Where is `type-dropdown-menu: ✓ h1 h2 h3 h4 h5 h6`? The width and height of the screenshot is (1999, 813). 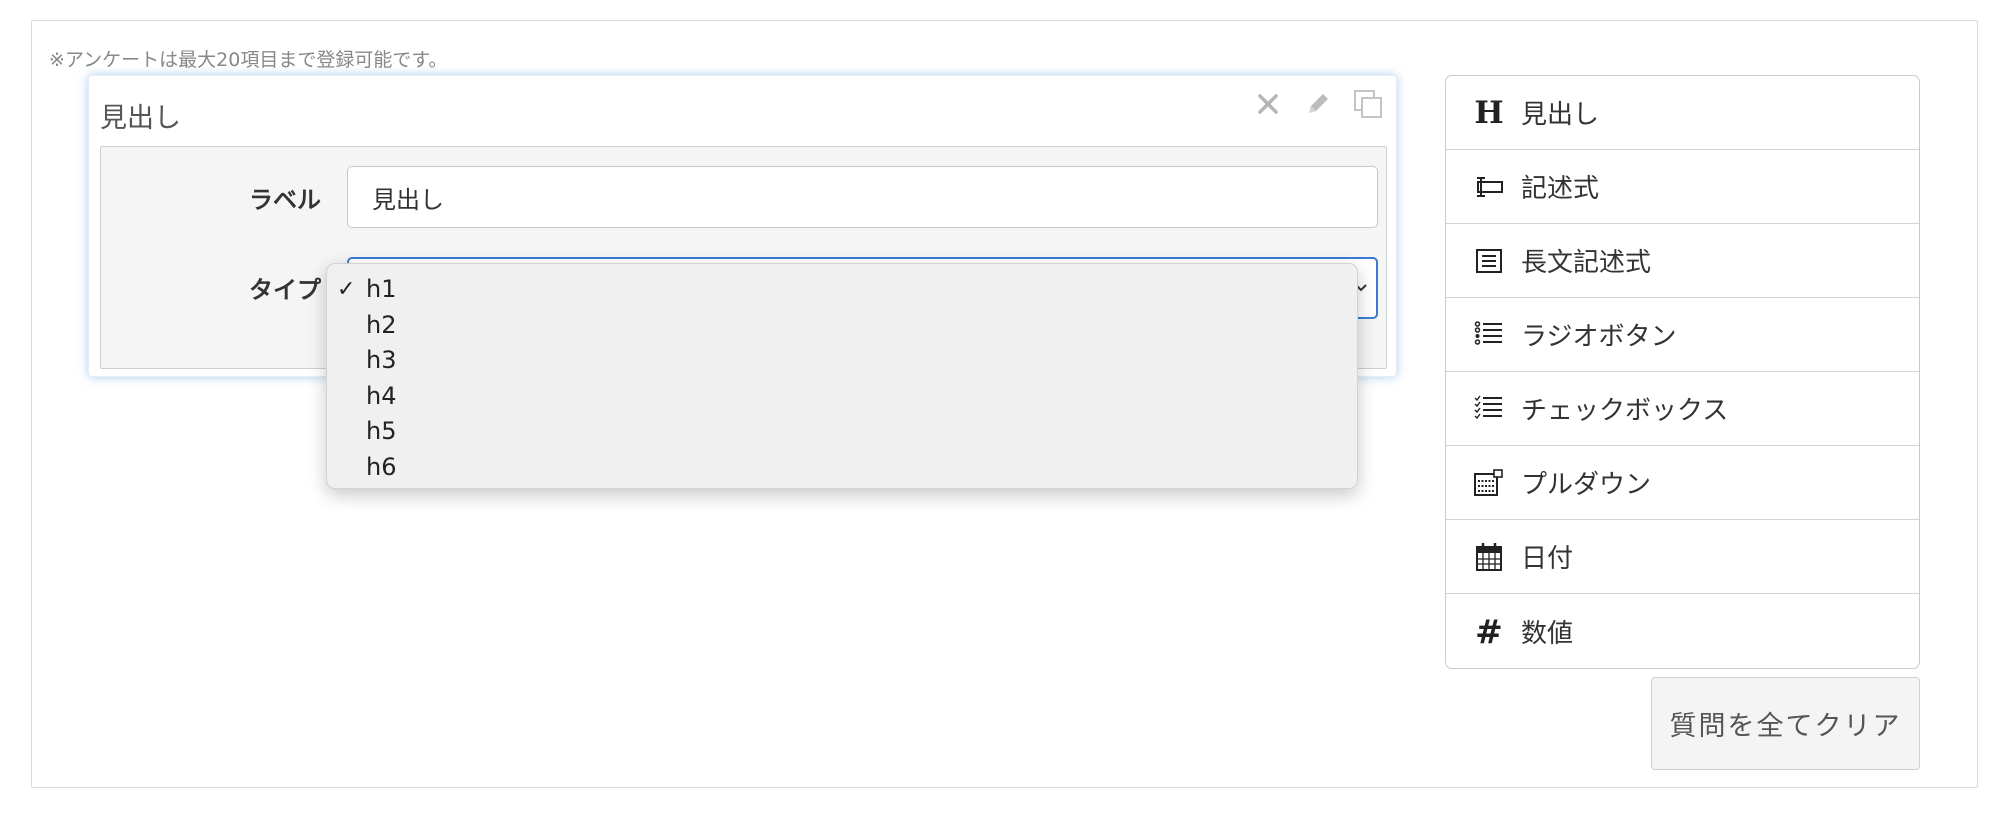 type-dropdown-menu: ✓ h1 h2 h3 h4 h5 h6 is located at coordinates (842, 376).